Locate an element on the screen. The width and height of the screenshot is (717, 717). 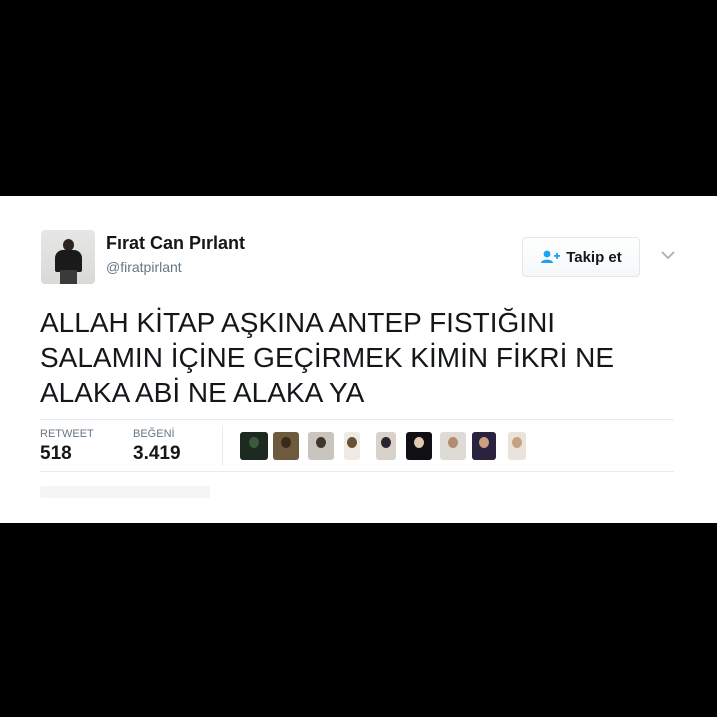
chevron-down-icon is located at coordinates (668, 255).